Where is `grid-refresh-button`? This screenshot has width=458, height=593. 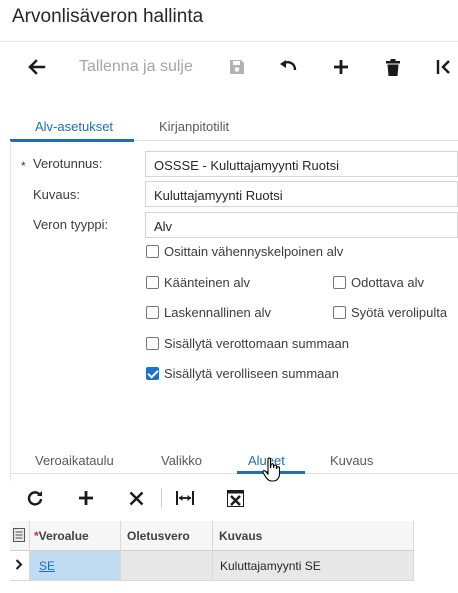 grid-refresh-button is located at coordinates (35, 498).